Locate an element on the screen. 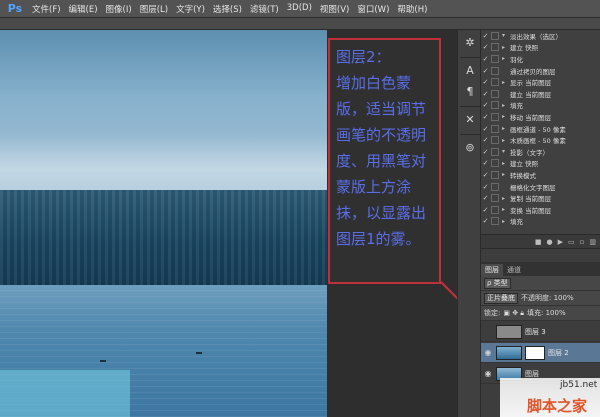  tool-presets-icon: ✕ is located at coordinates (470, 119).